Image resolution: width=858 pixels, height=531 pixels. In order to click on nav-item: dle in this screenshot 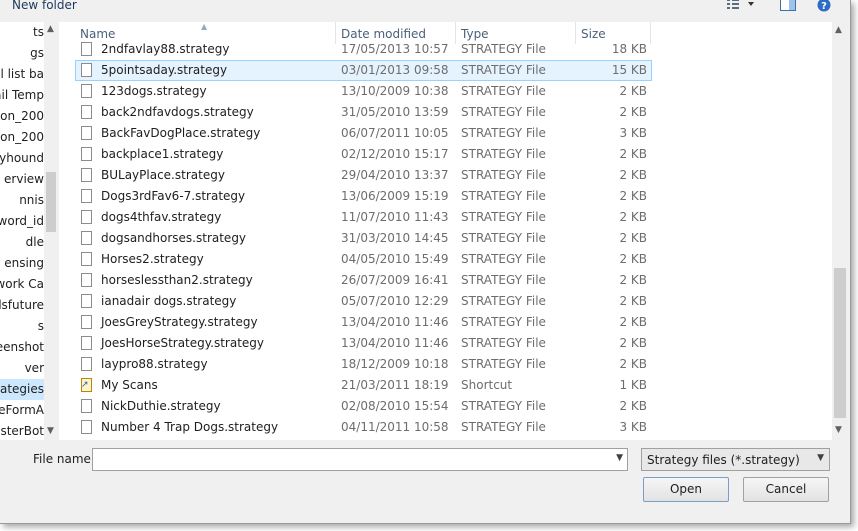, I will do `click(22, 242)`.